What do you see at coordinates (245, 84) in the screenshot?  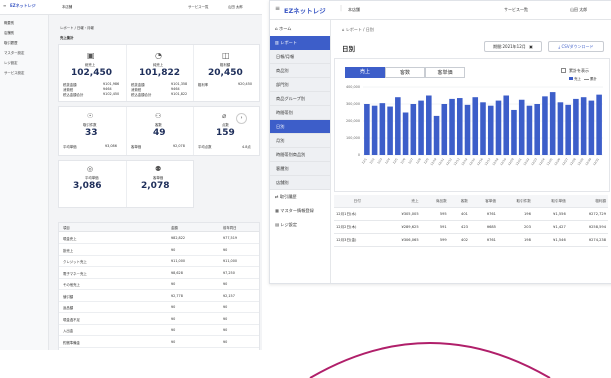 I see `stat-row-value: ¥20,450` at bounding box center [245, 84].